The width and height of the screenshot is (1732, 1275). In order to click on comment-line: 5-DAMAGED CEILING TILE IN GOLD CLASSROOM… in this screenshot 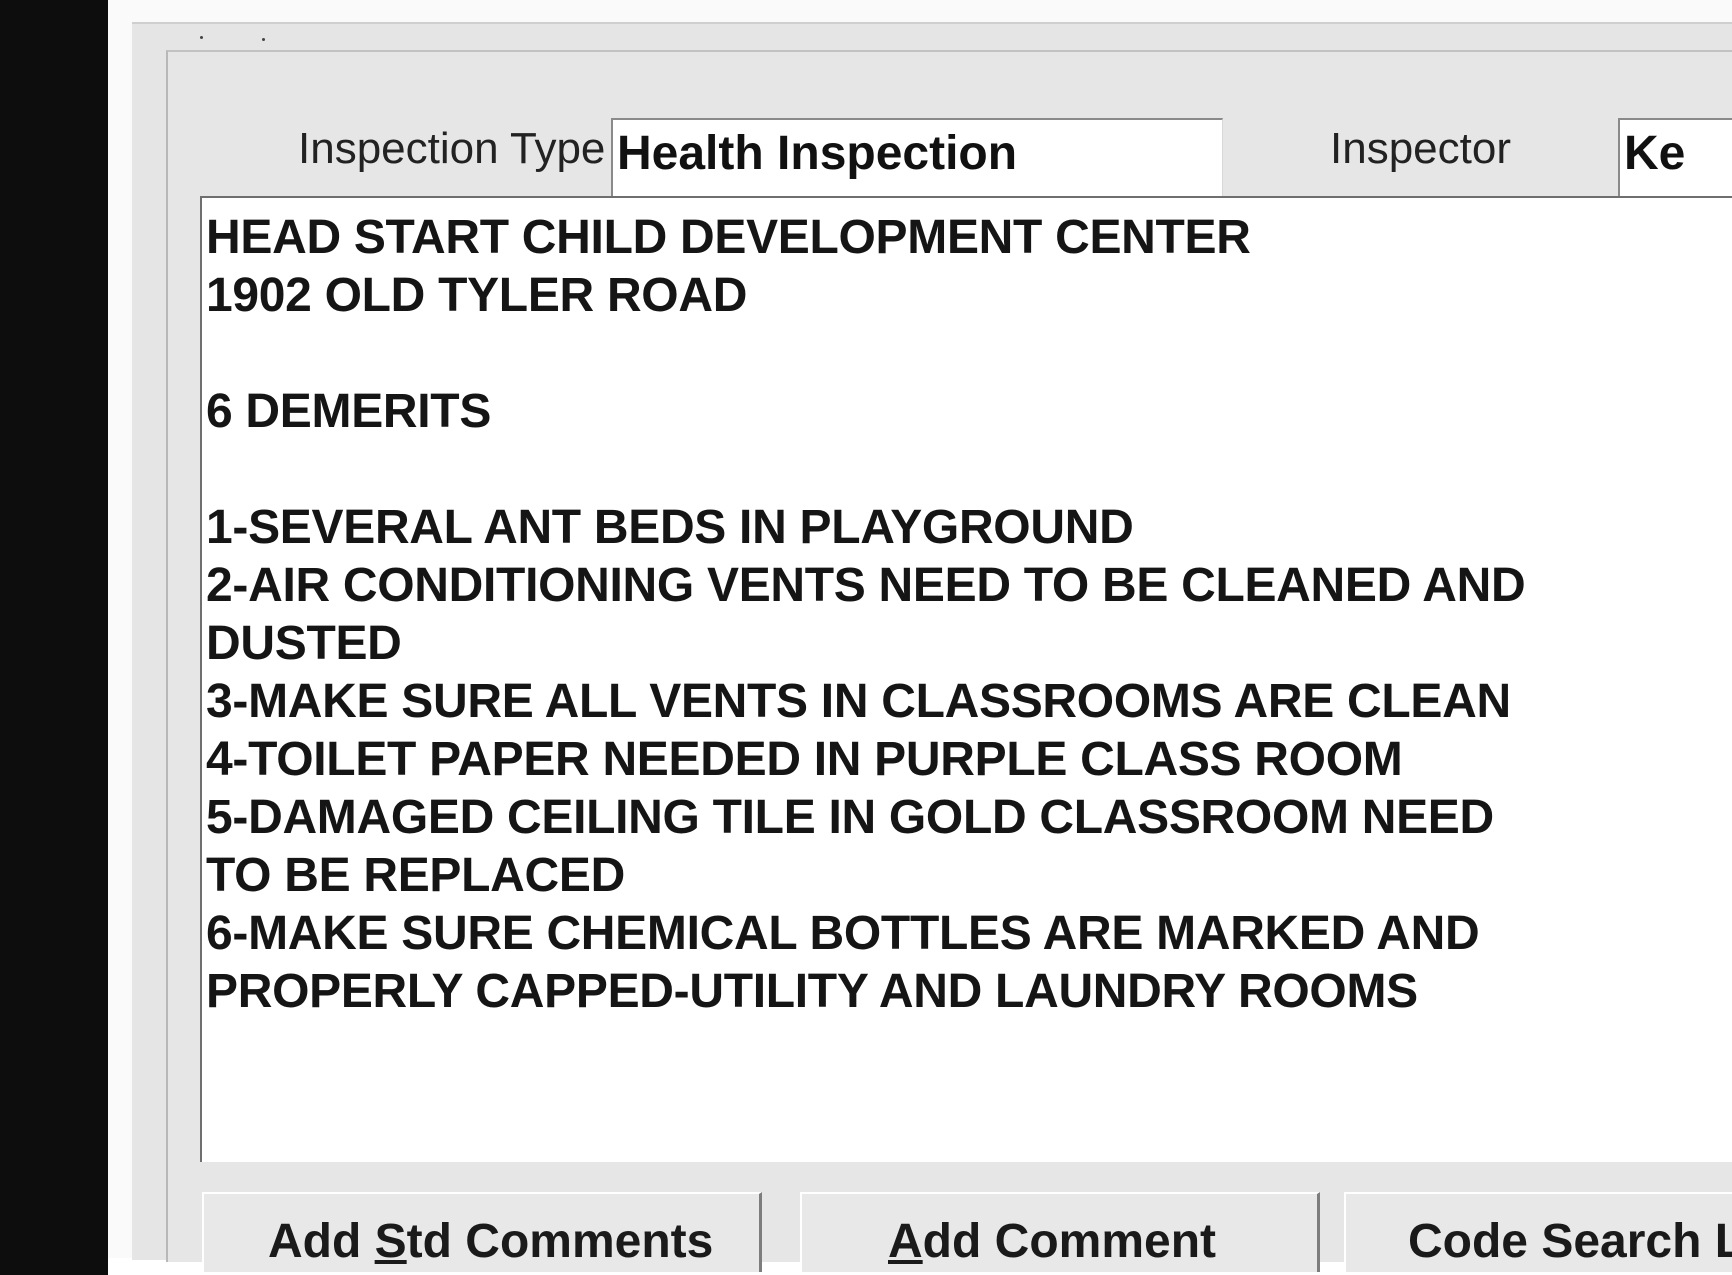, I will do `click(850, 817)`.